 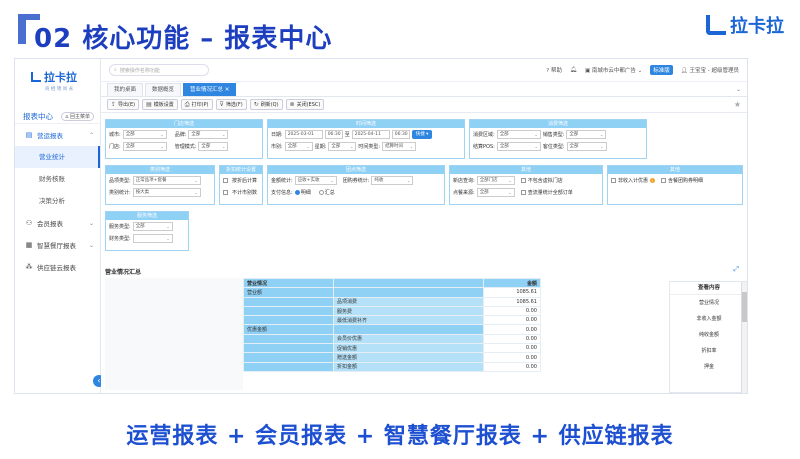 I want to click on category-stat-value: 按大类, so click(x=142, y=192).